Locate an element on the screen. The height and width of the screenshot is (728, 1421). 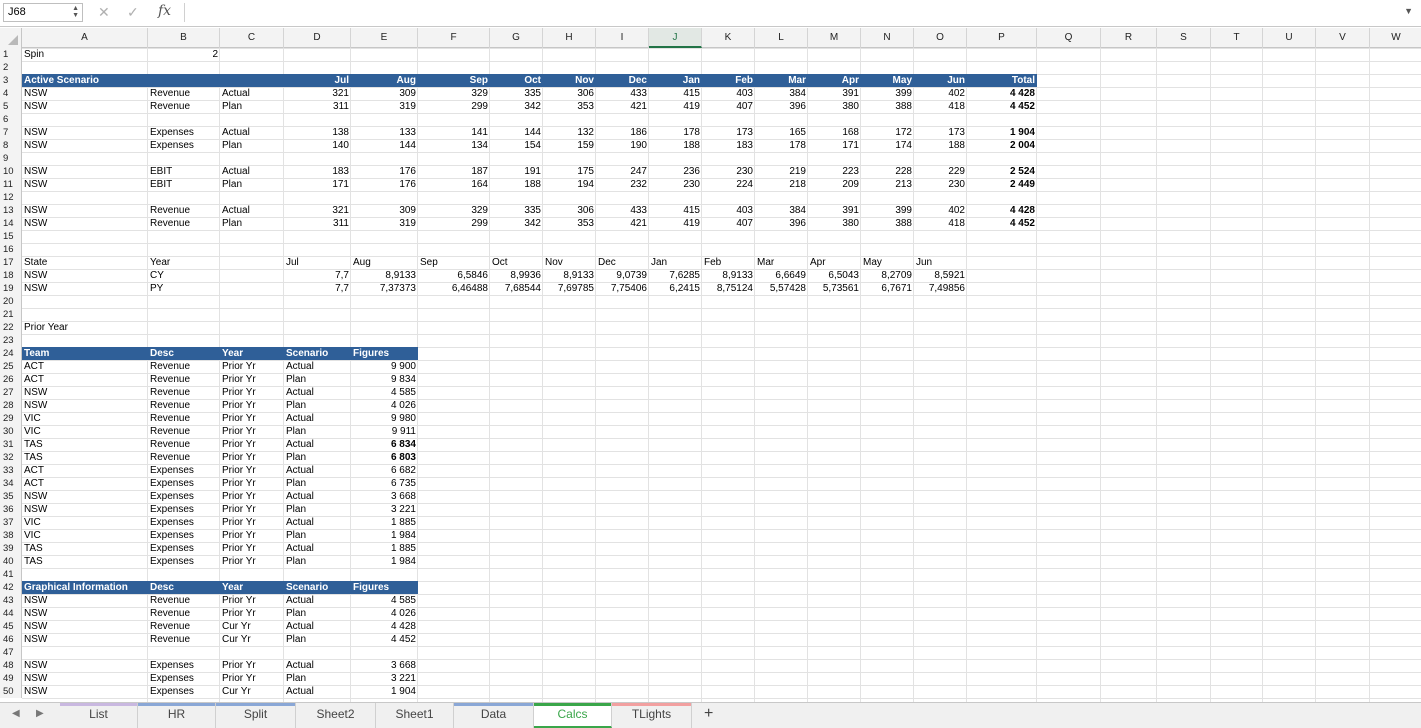
cell-c49: Prior Yr is located at coordinates (252, 678).